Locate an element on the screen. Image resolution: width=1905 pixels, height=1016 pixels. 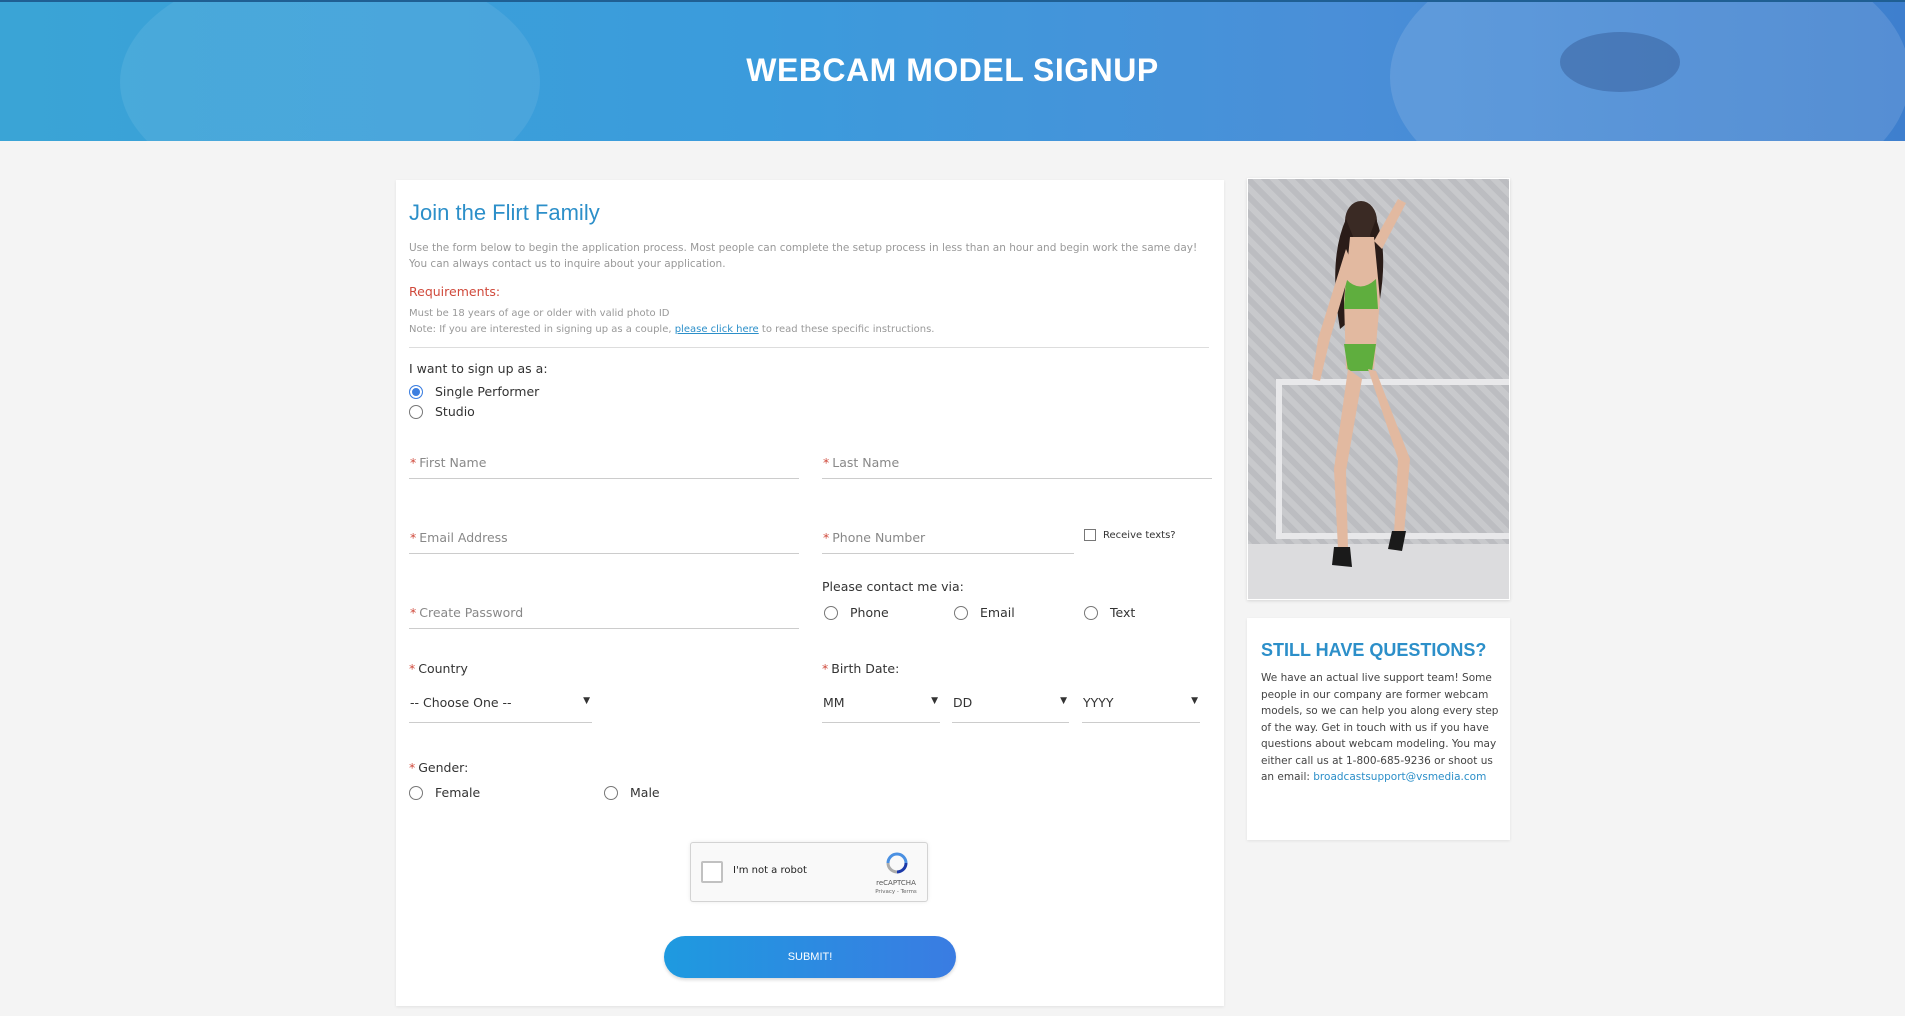
birth-date-label: * Birth Date: is located at coordinates (860, 668).